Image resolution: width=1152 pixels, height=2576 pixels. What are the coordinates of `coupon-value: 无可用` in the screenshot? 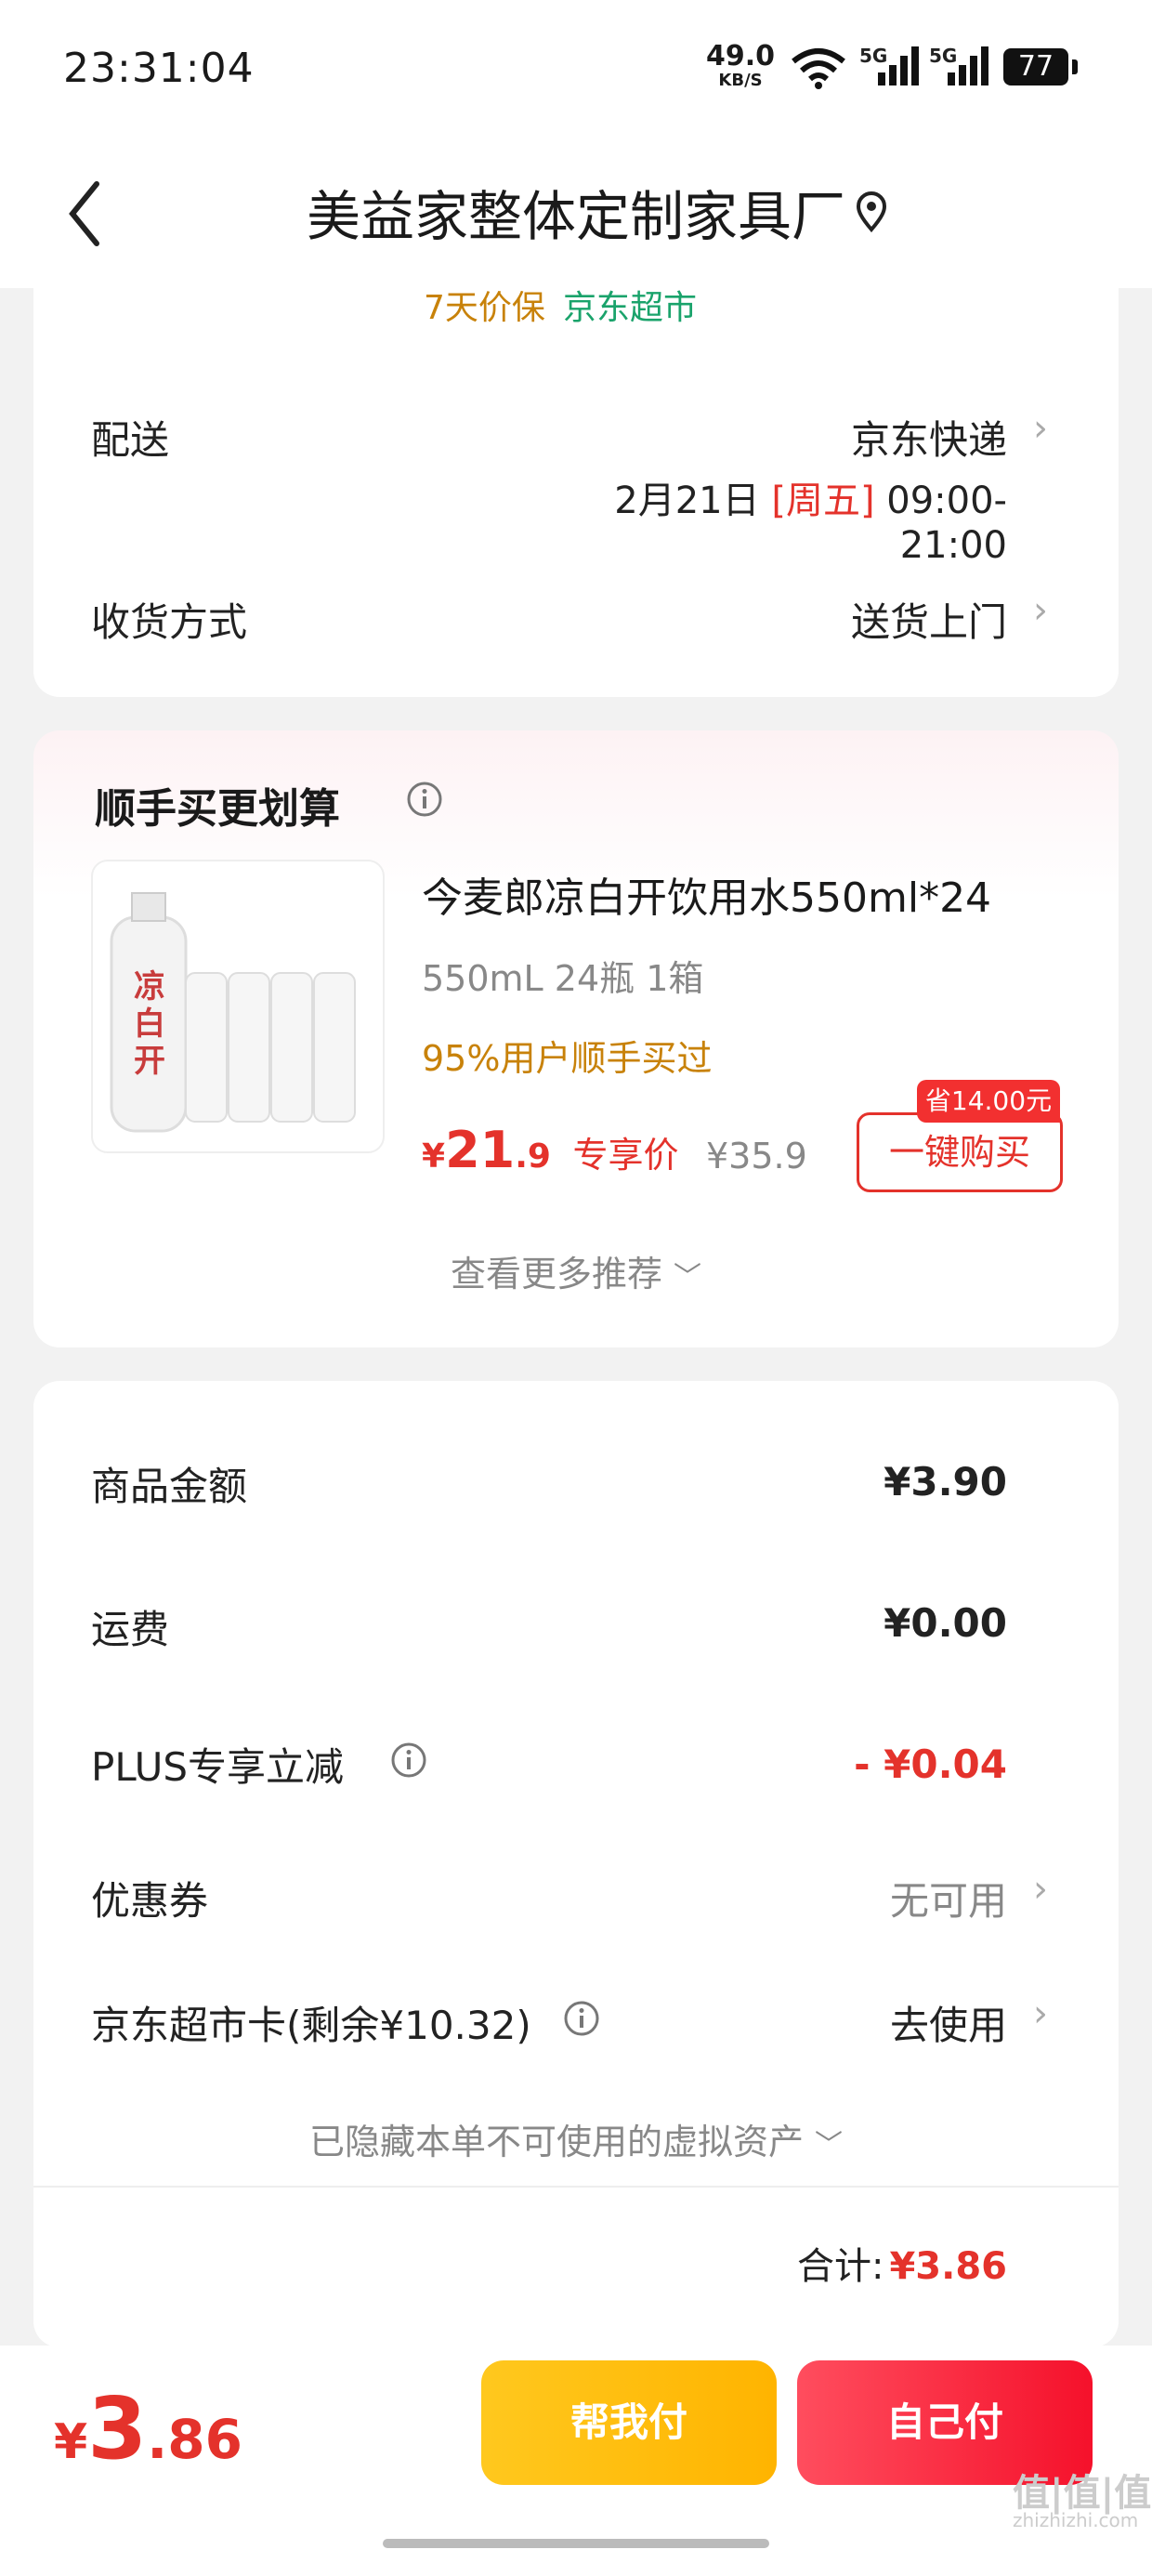 It's located at (875, 1898).